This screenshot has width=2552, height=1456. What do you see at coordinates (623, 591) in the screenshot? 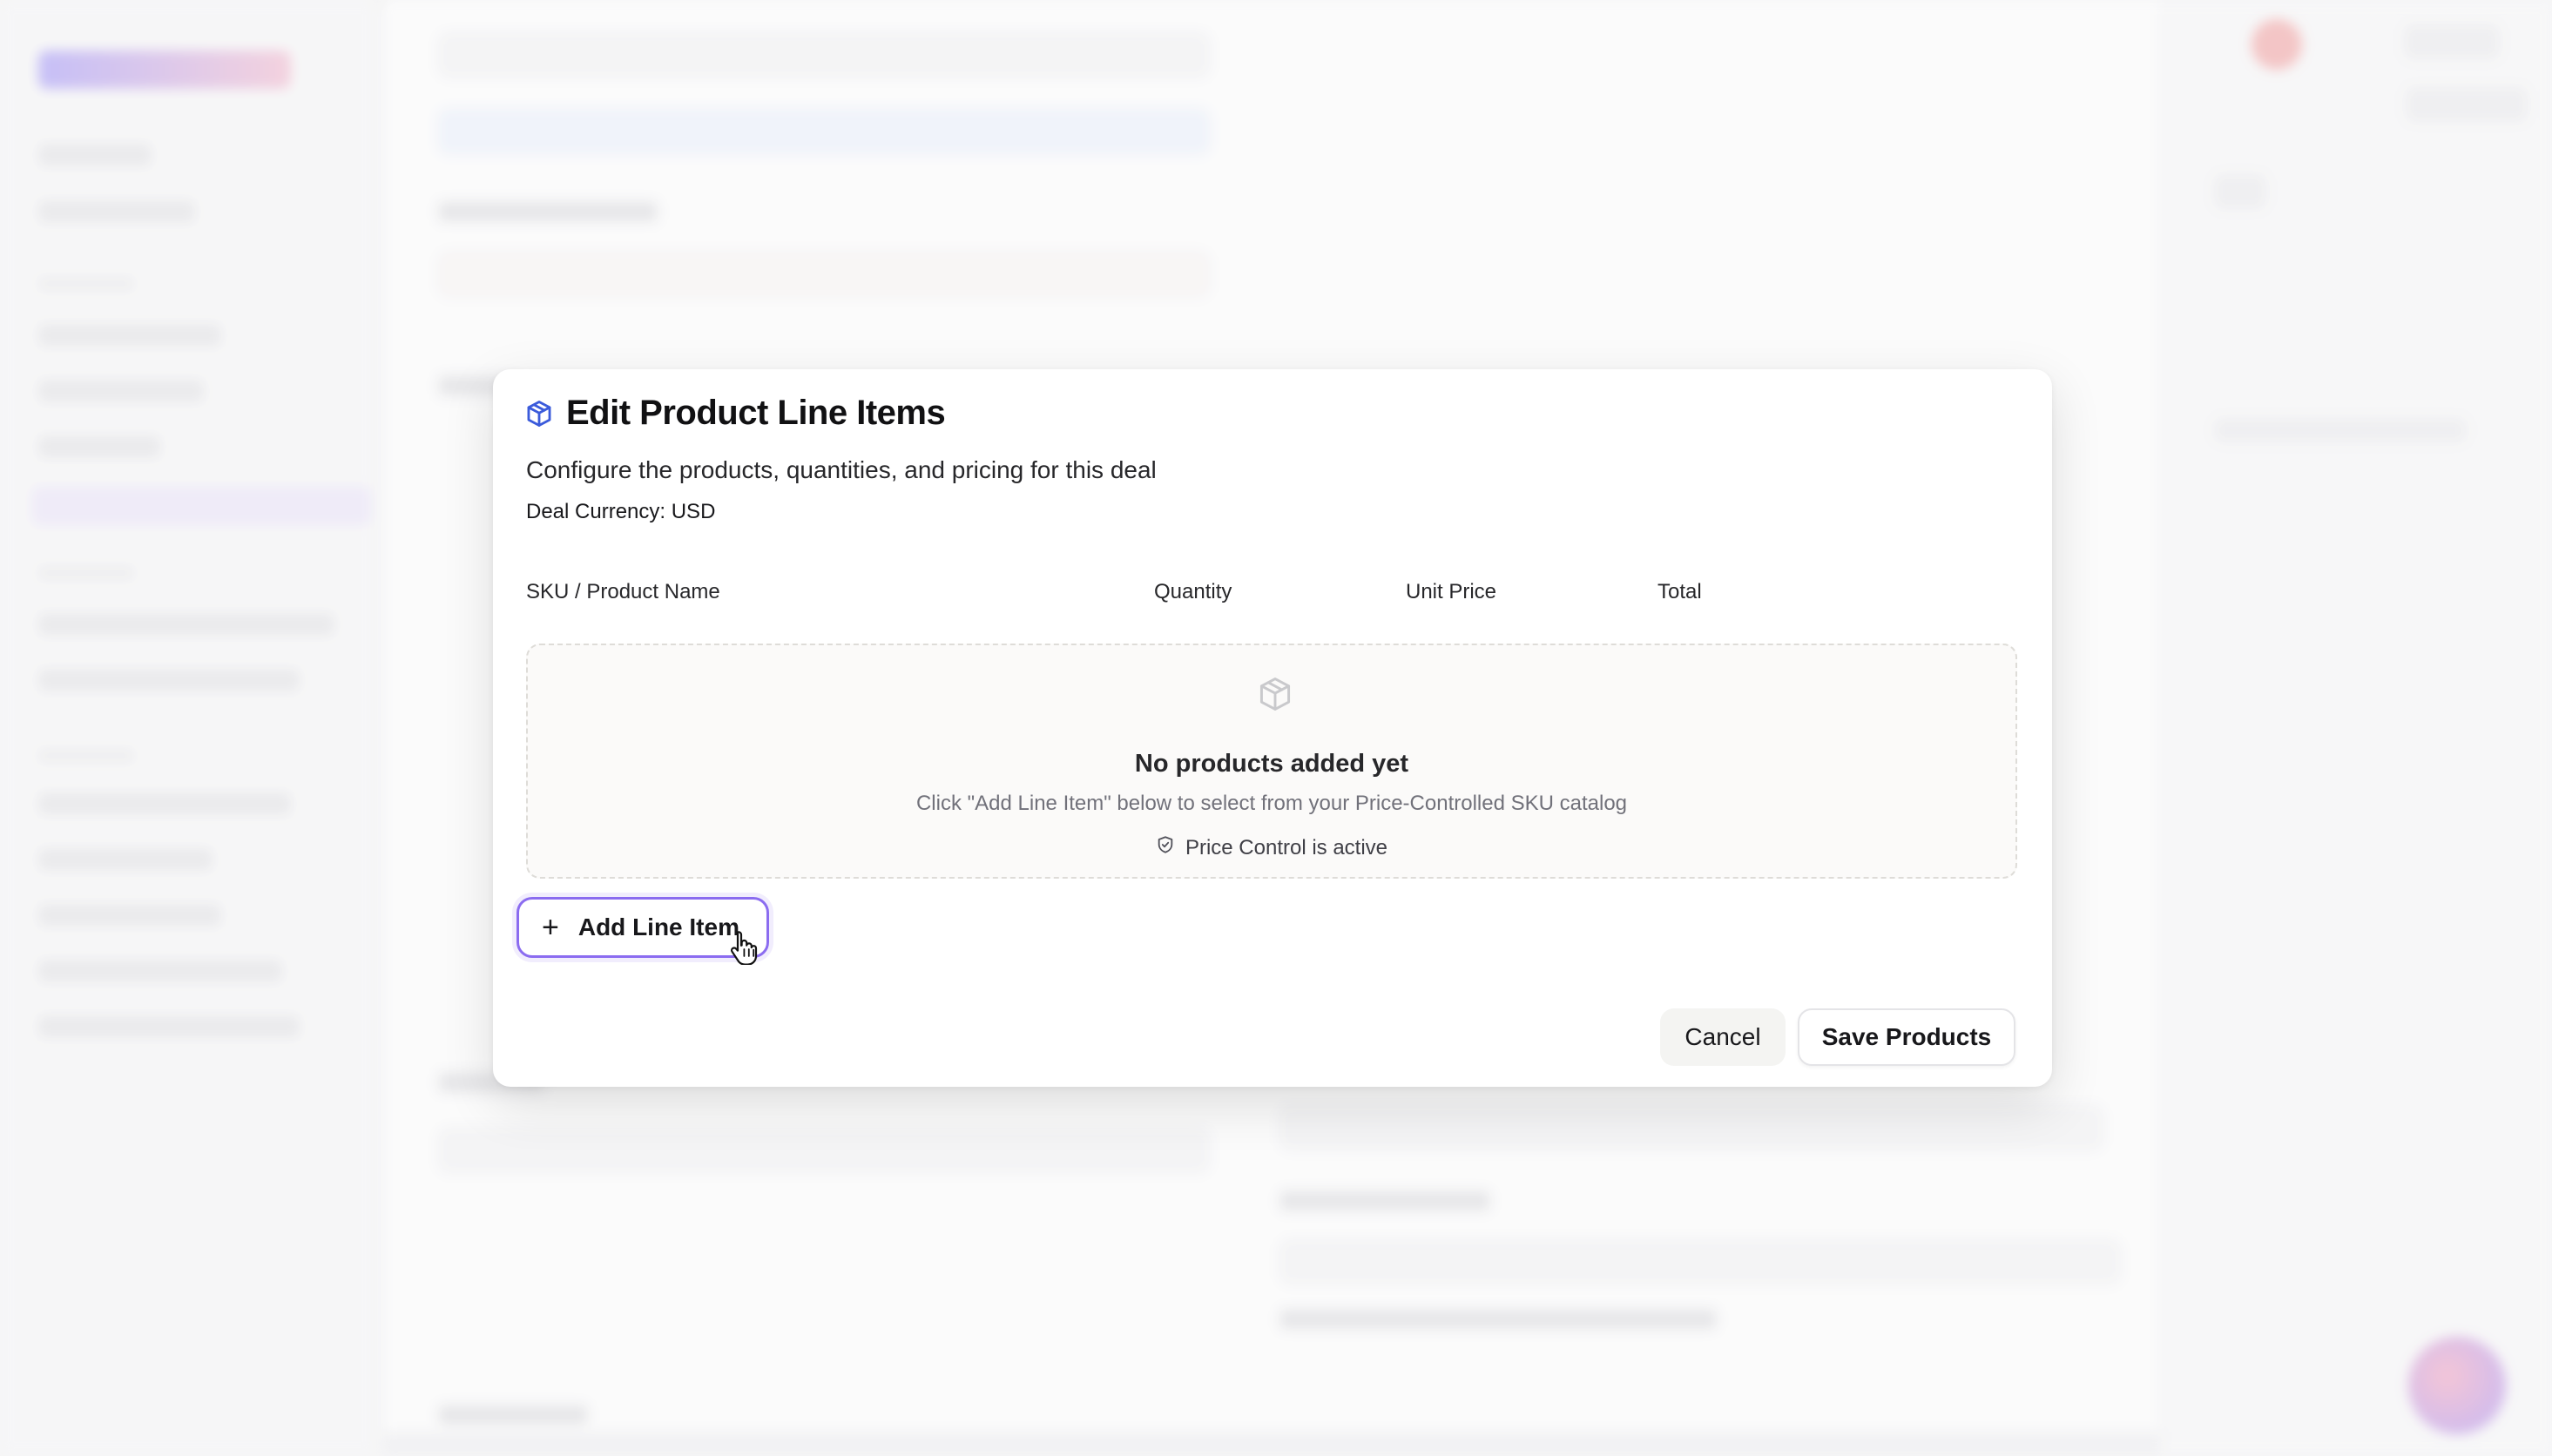
I see `column-header-sku: SKU / Product Name` at bounding box center [623, 591].